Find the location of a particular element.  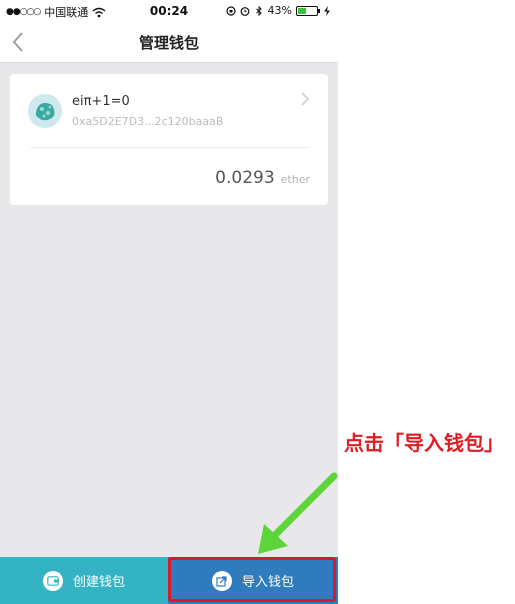

charging-icon is located at coordinates (327, 10).